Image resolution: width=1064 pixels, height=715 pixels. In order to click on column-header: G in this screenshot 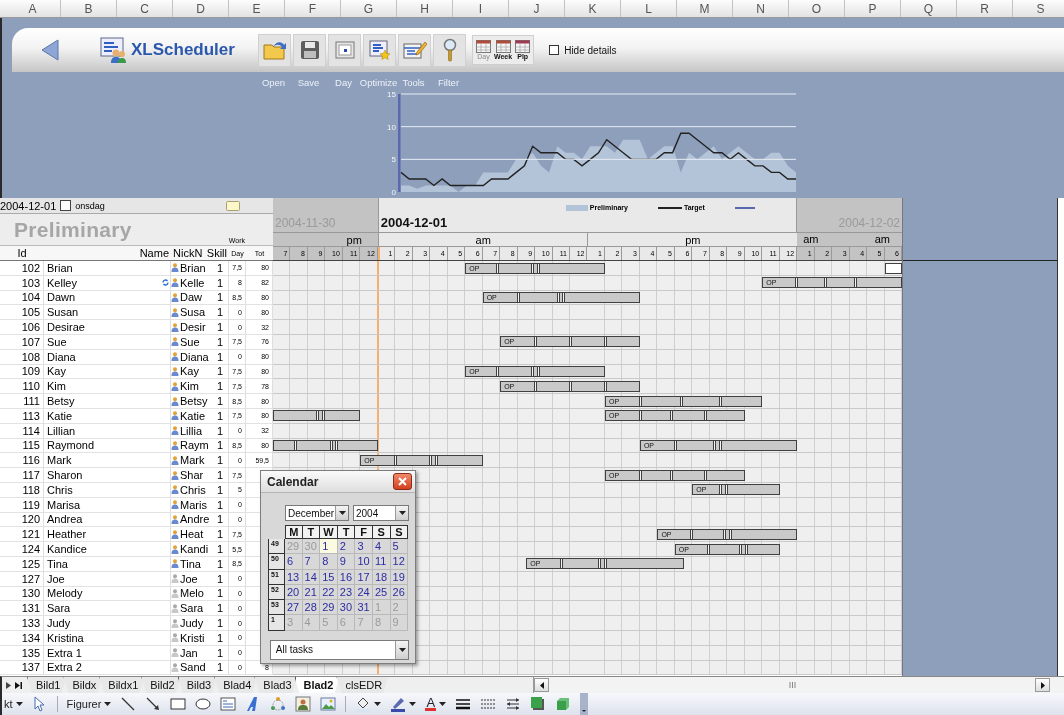, I will do `click(369, 8)`.